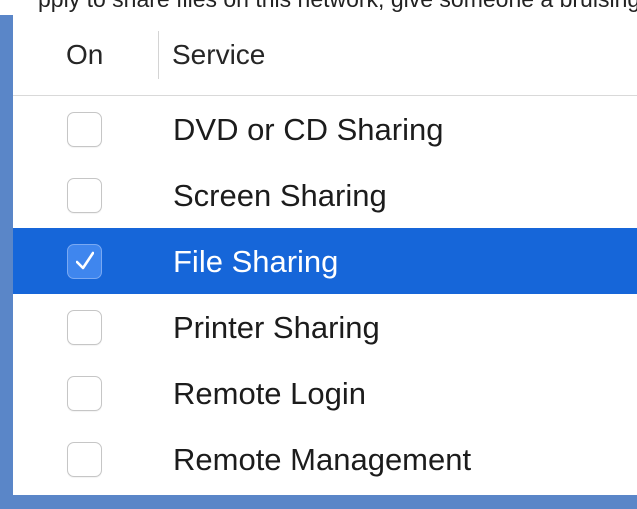 This screenshot has width=637, height=509. Describe the element at coordinates (322, 459) in the screenshot. I see `service-label: Remote Management` at that location.